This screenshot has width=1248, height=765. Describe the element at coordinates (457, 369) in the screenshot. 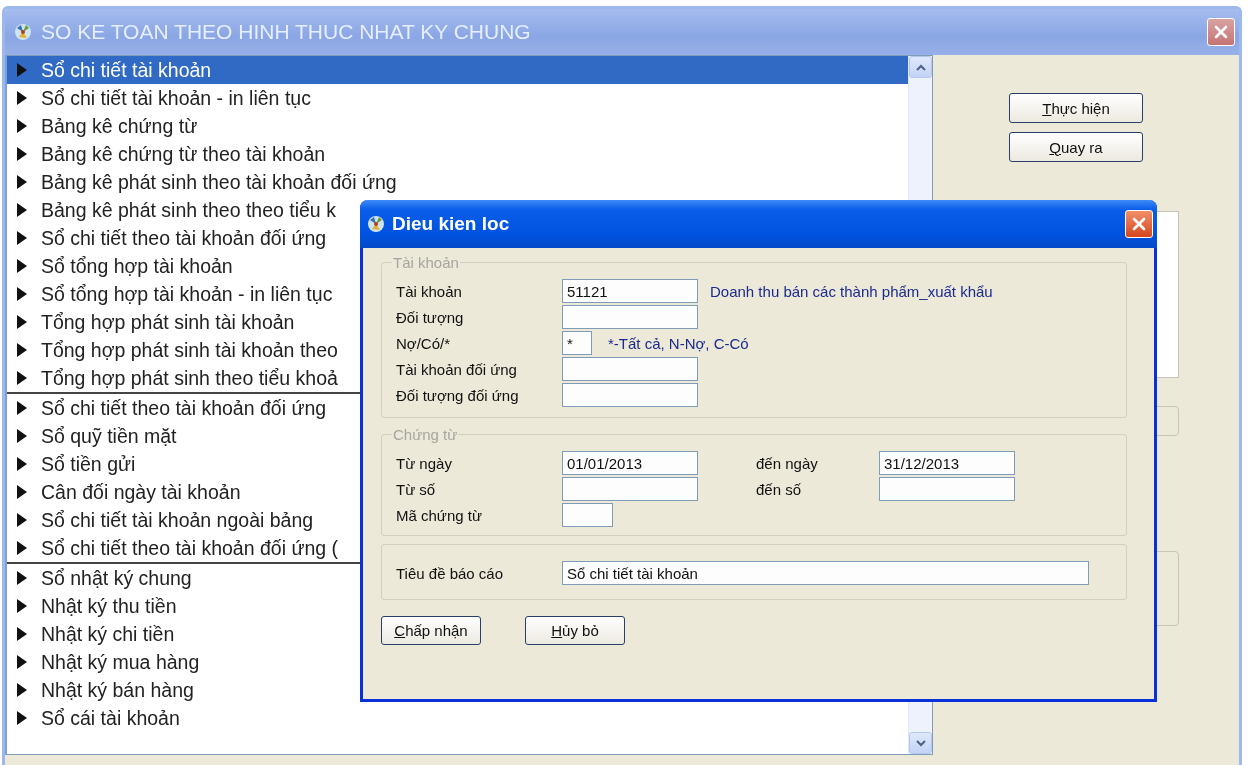

I see `field-label: Tài khoản đối ứng` at that location.